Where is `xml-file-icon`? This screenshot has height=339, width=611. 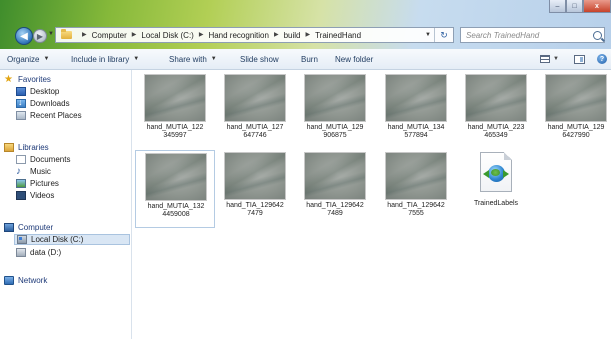
xml-file-icon is located at coordinates (496, 172).